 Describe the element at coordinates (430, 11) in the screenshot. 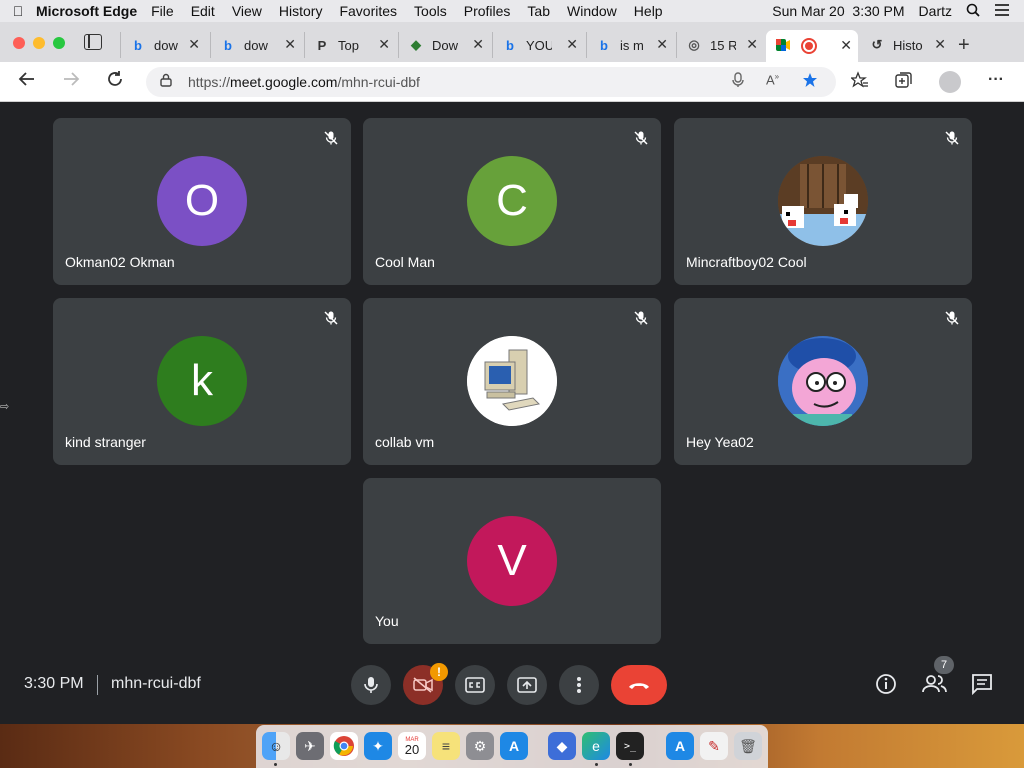

I see `menu-tools: Tools` at that location.